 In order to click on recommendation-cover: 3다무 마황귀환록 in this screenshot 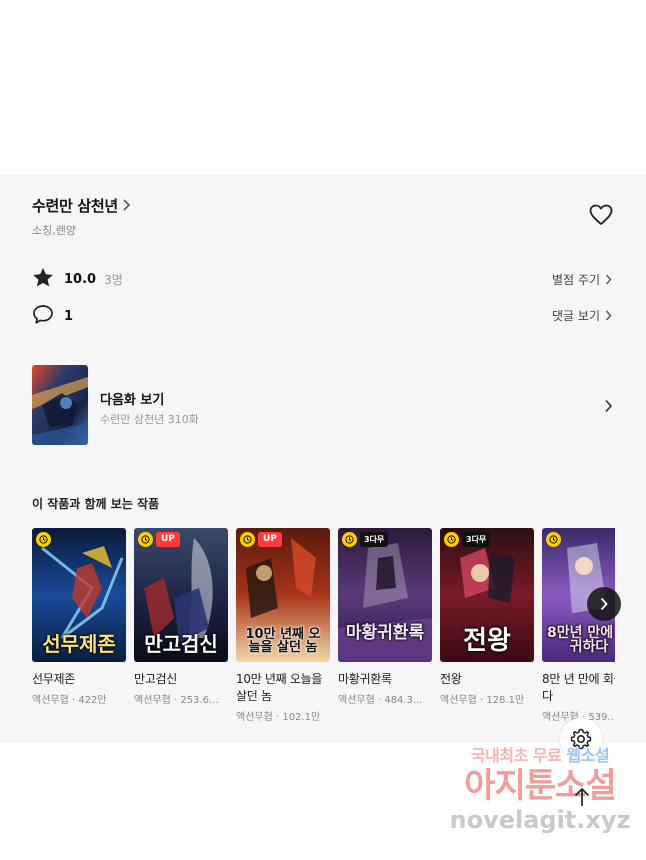, I will do `click(385, 595)`.